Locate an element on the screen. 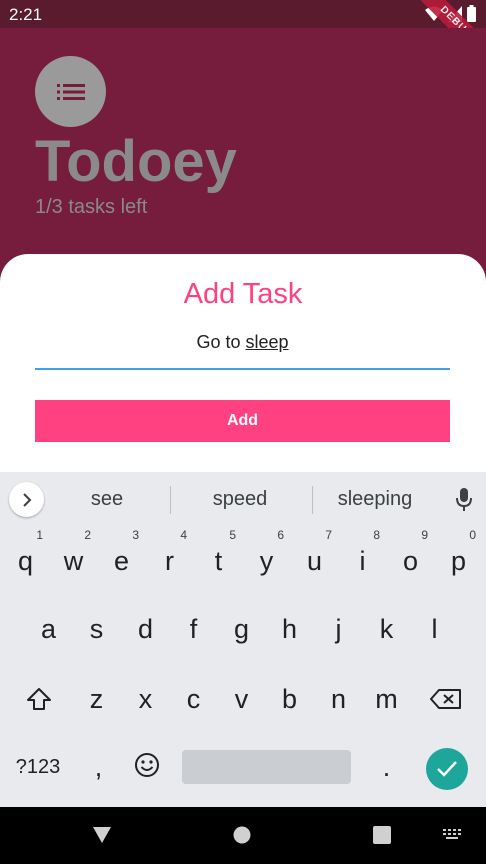 This screenshot has height=864, width=486. key-r: 4r is located at coordinates (169, 557).